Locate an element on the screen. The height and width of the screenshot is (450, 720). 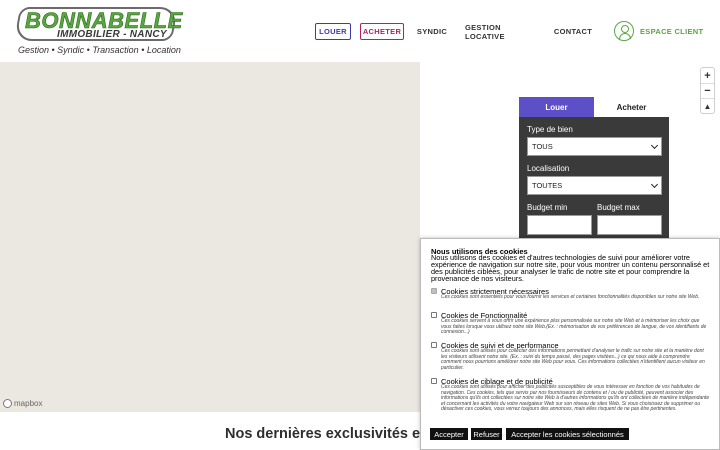
type-label: Type de bien is located at coordinates (550, 129).